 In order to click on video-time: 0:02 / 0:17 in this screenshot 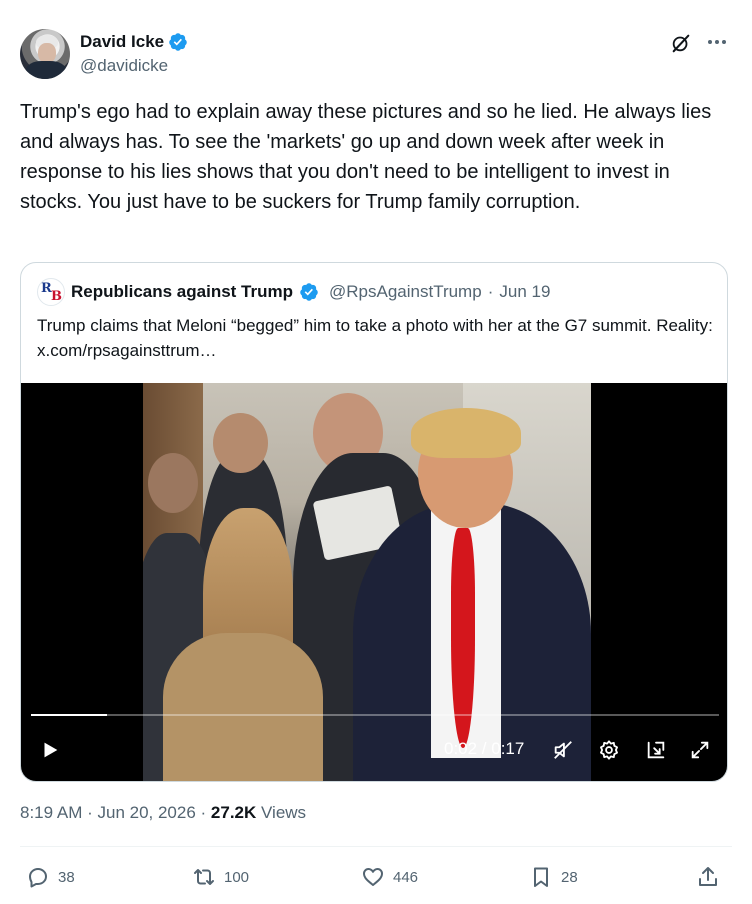, I will do `click(484, 748)`.